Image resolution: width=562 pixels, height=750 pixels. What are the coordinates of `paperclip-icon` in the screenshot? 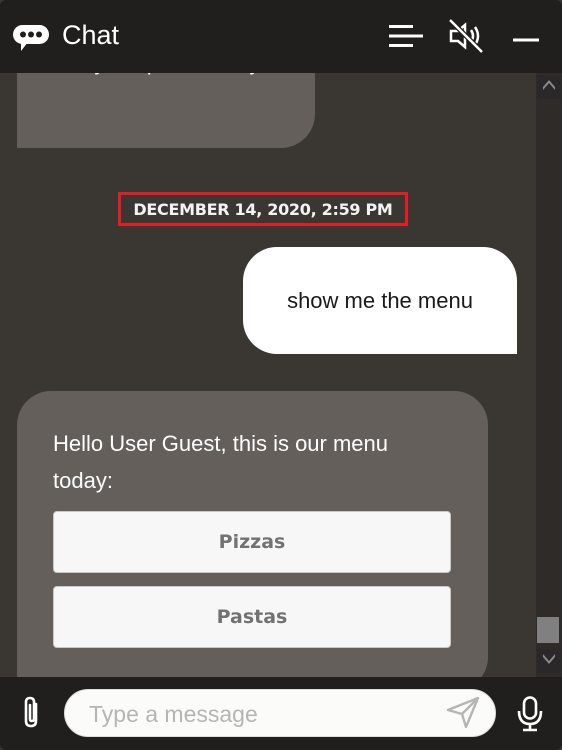 It's located at (32, 715).